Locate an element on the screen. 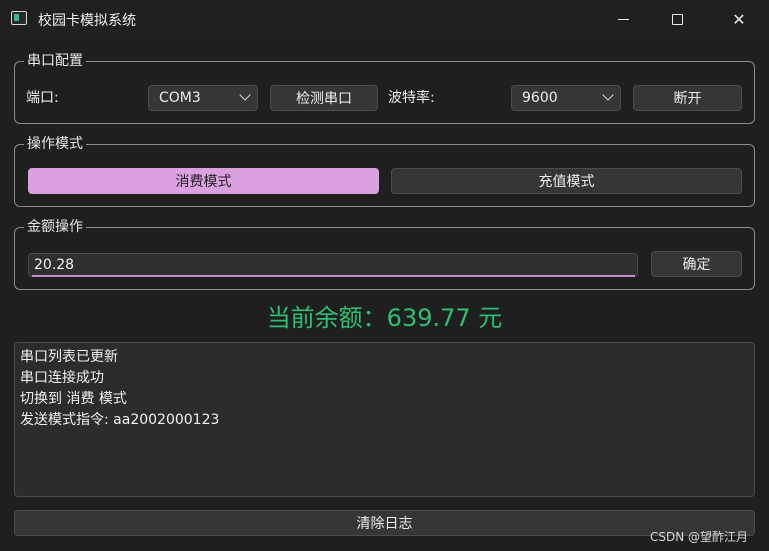 Image resolution: width=769 pixels, height=551 pixels. serial-config-title: 串口配置 is located at coordinates (55, 61).